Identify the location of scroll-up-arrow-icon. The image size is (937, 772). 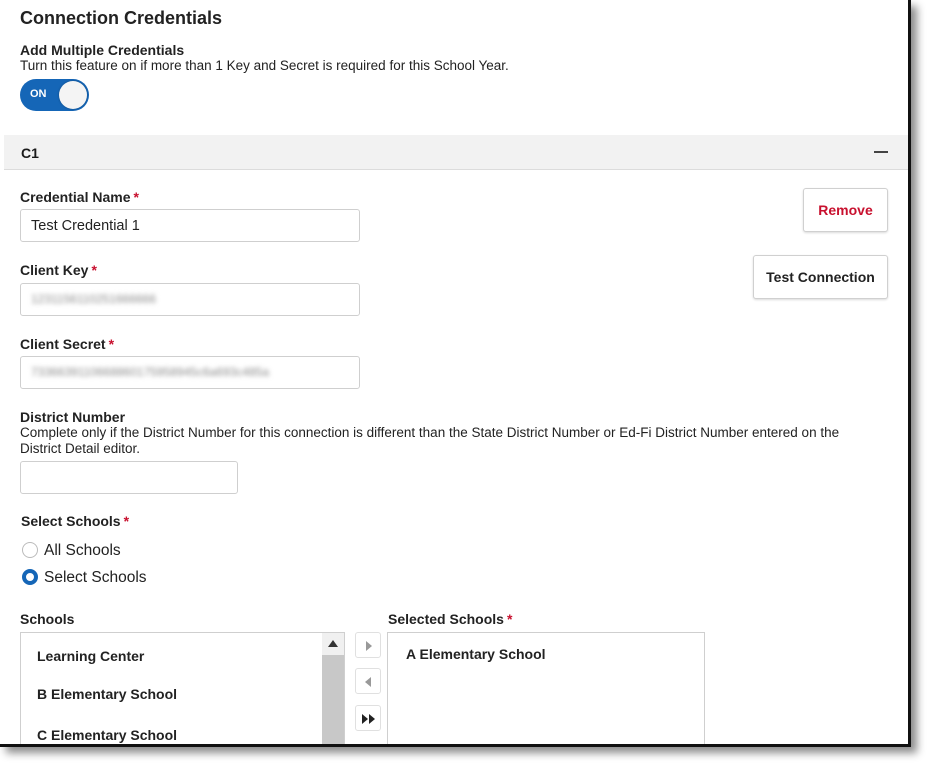
(333, 644).